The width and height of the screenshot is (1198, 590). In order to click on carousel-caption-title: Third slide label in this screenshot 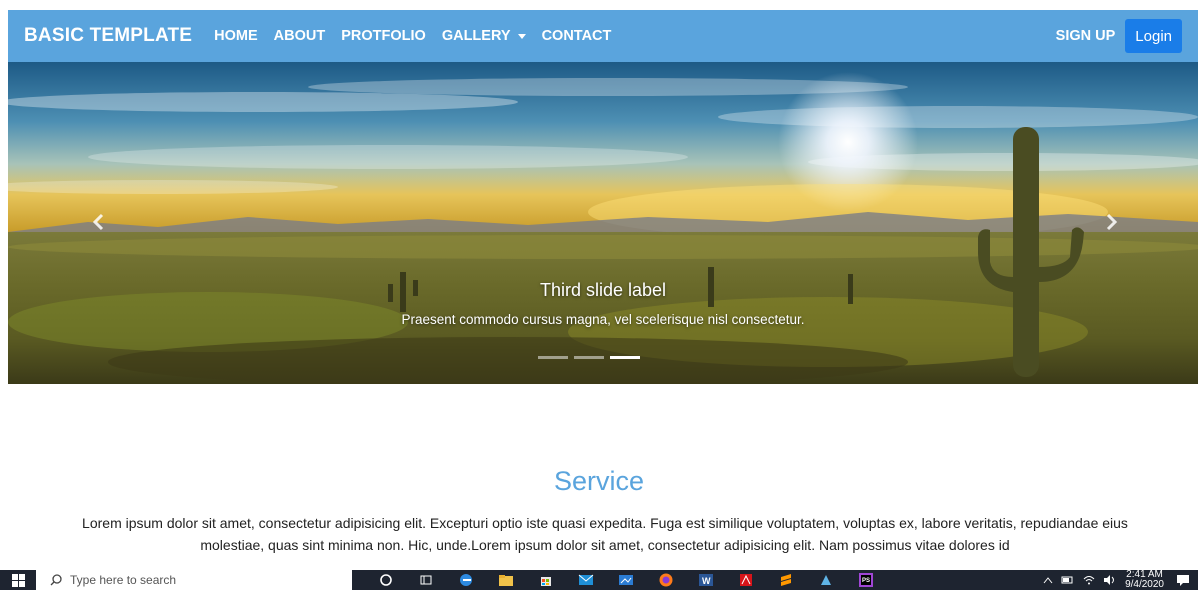, I will do `click(603, 290)`.